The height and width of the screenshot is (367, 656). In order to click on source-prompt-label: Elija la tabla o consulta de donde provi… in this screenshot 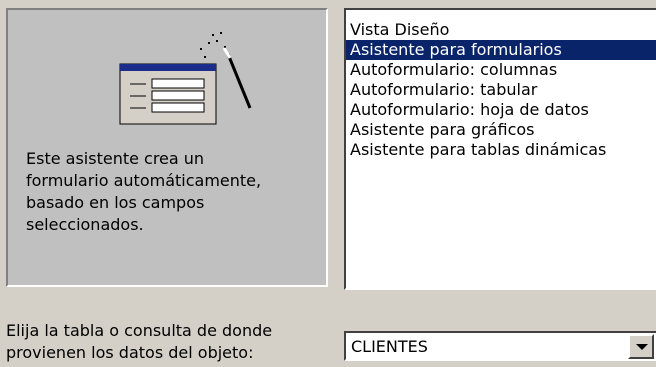, I will do `click(139, 341)`.